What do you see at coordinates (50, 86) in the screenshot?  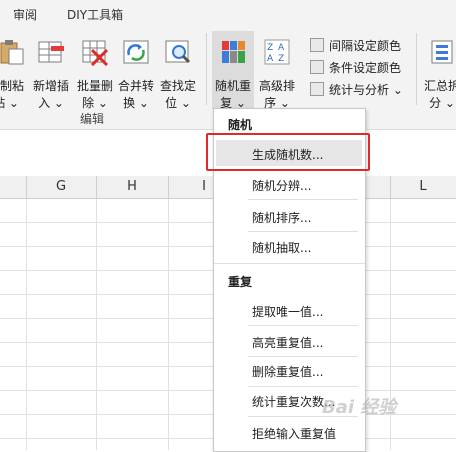 I see `new-insert-label-1: 新增插` at bounding box center [50, 86].